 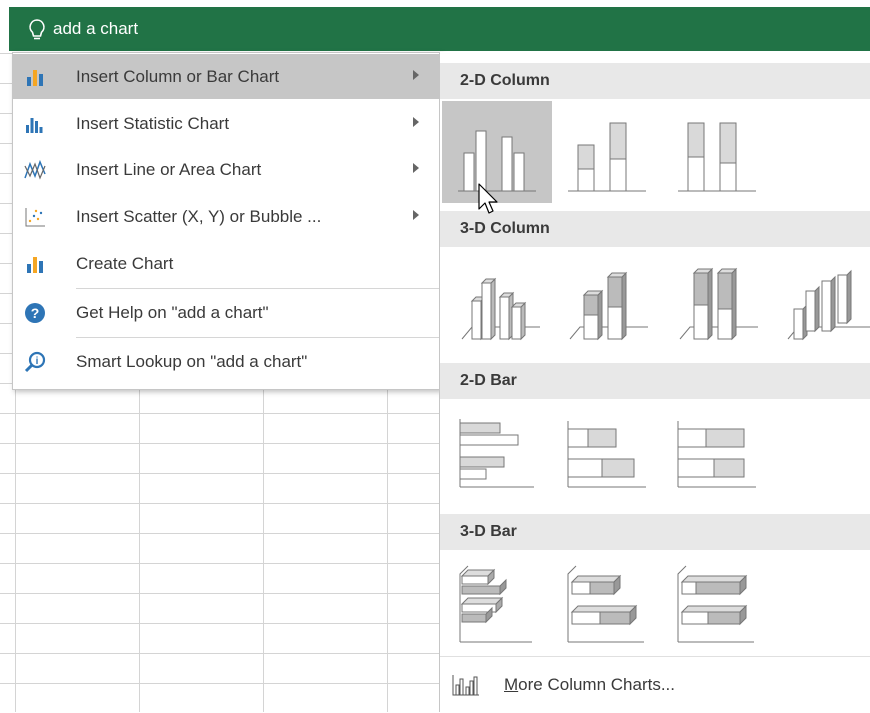 I want to click on 3d-100-stacked-bar-icon, so click(x=717, y=603).